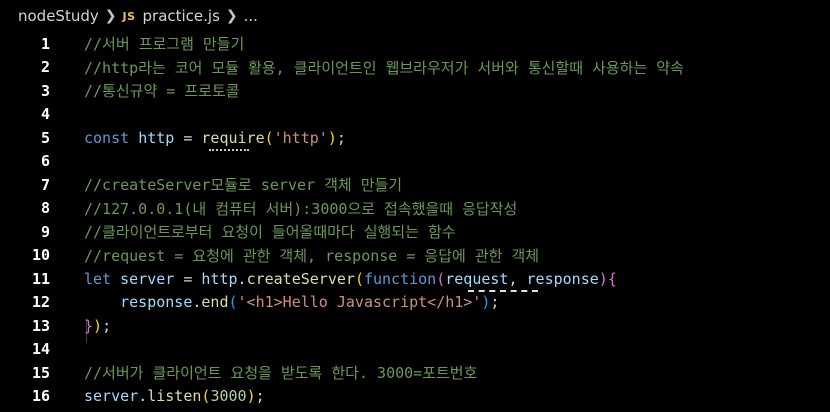 The image size is (830, 412). I want to click on code-text: });, so click(97, 326).